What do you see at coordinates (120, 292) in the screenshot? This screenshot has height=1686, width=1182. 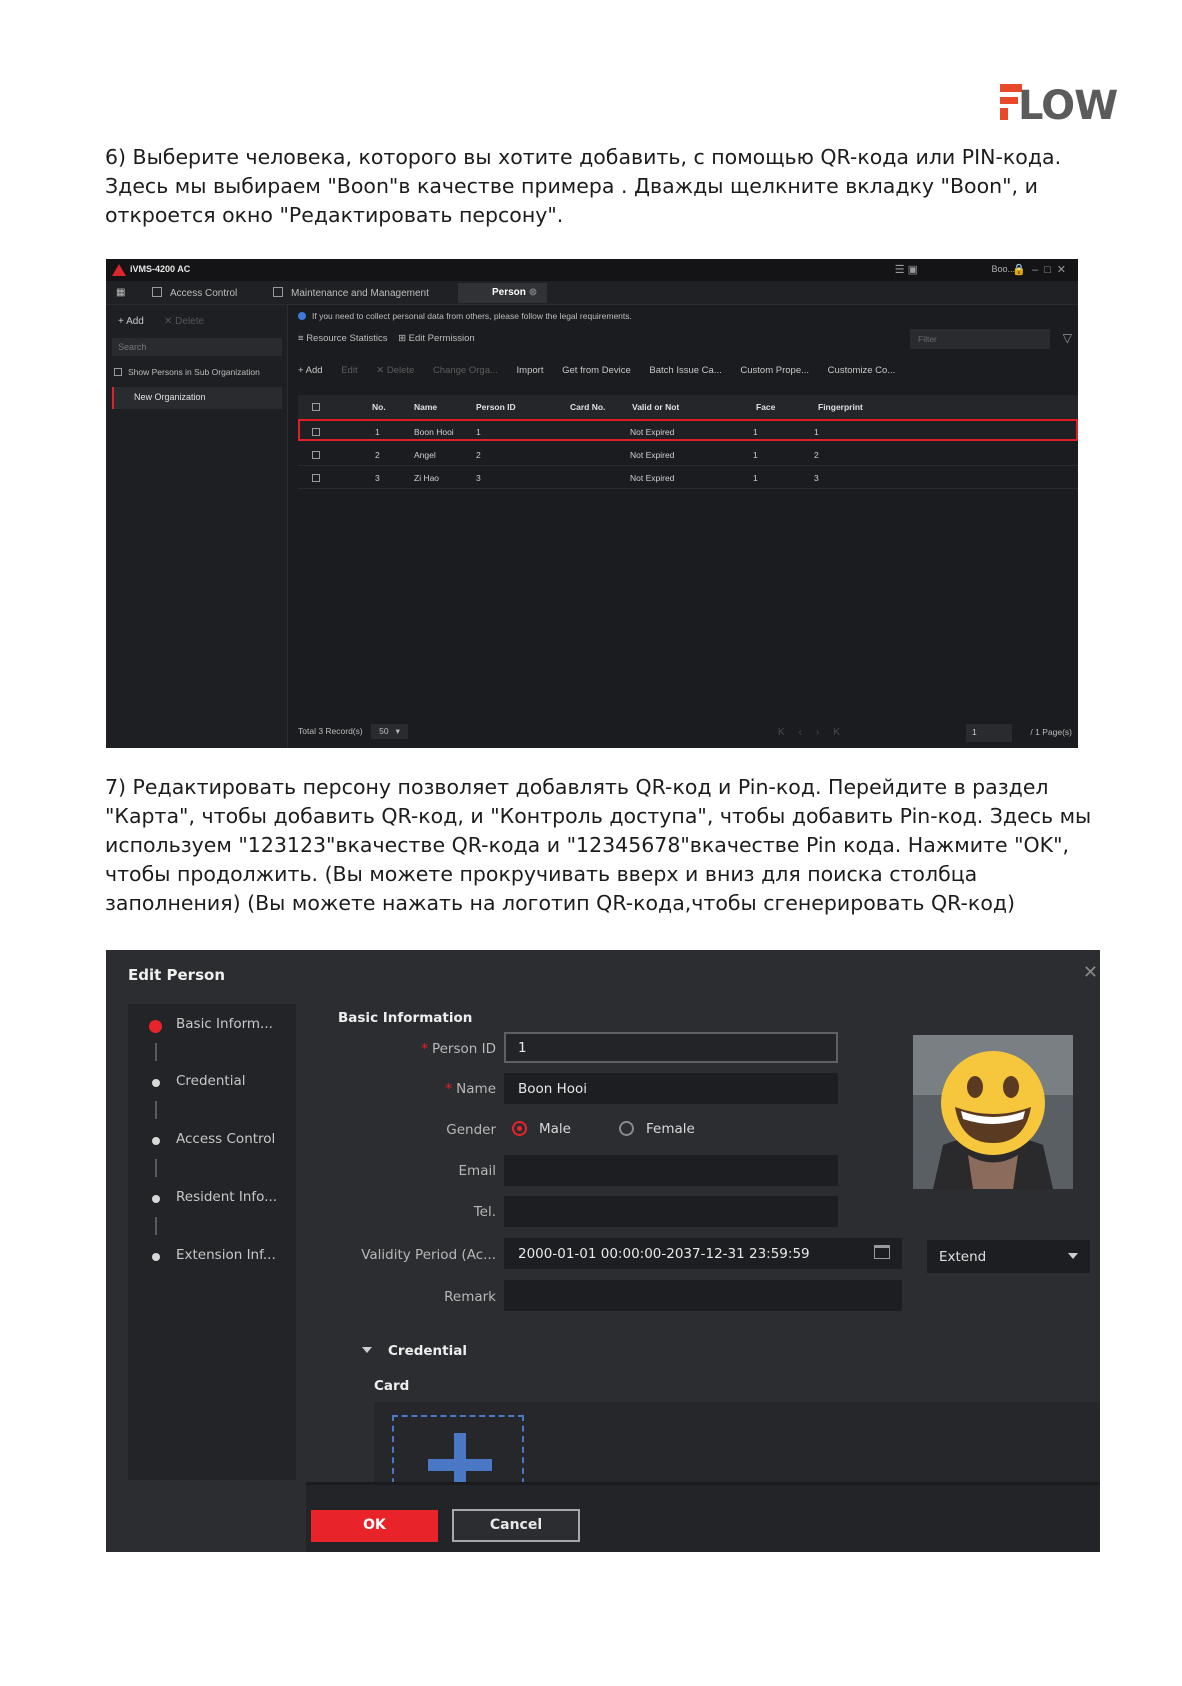 I see `grid-icon: ▦` at bounding box center [120, 292].